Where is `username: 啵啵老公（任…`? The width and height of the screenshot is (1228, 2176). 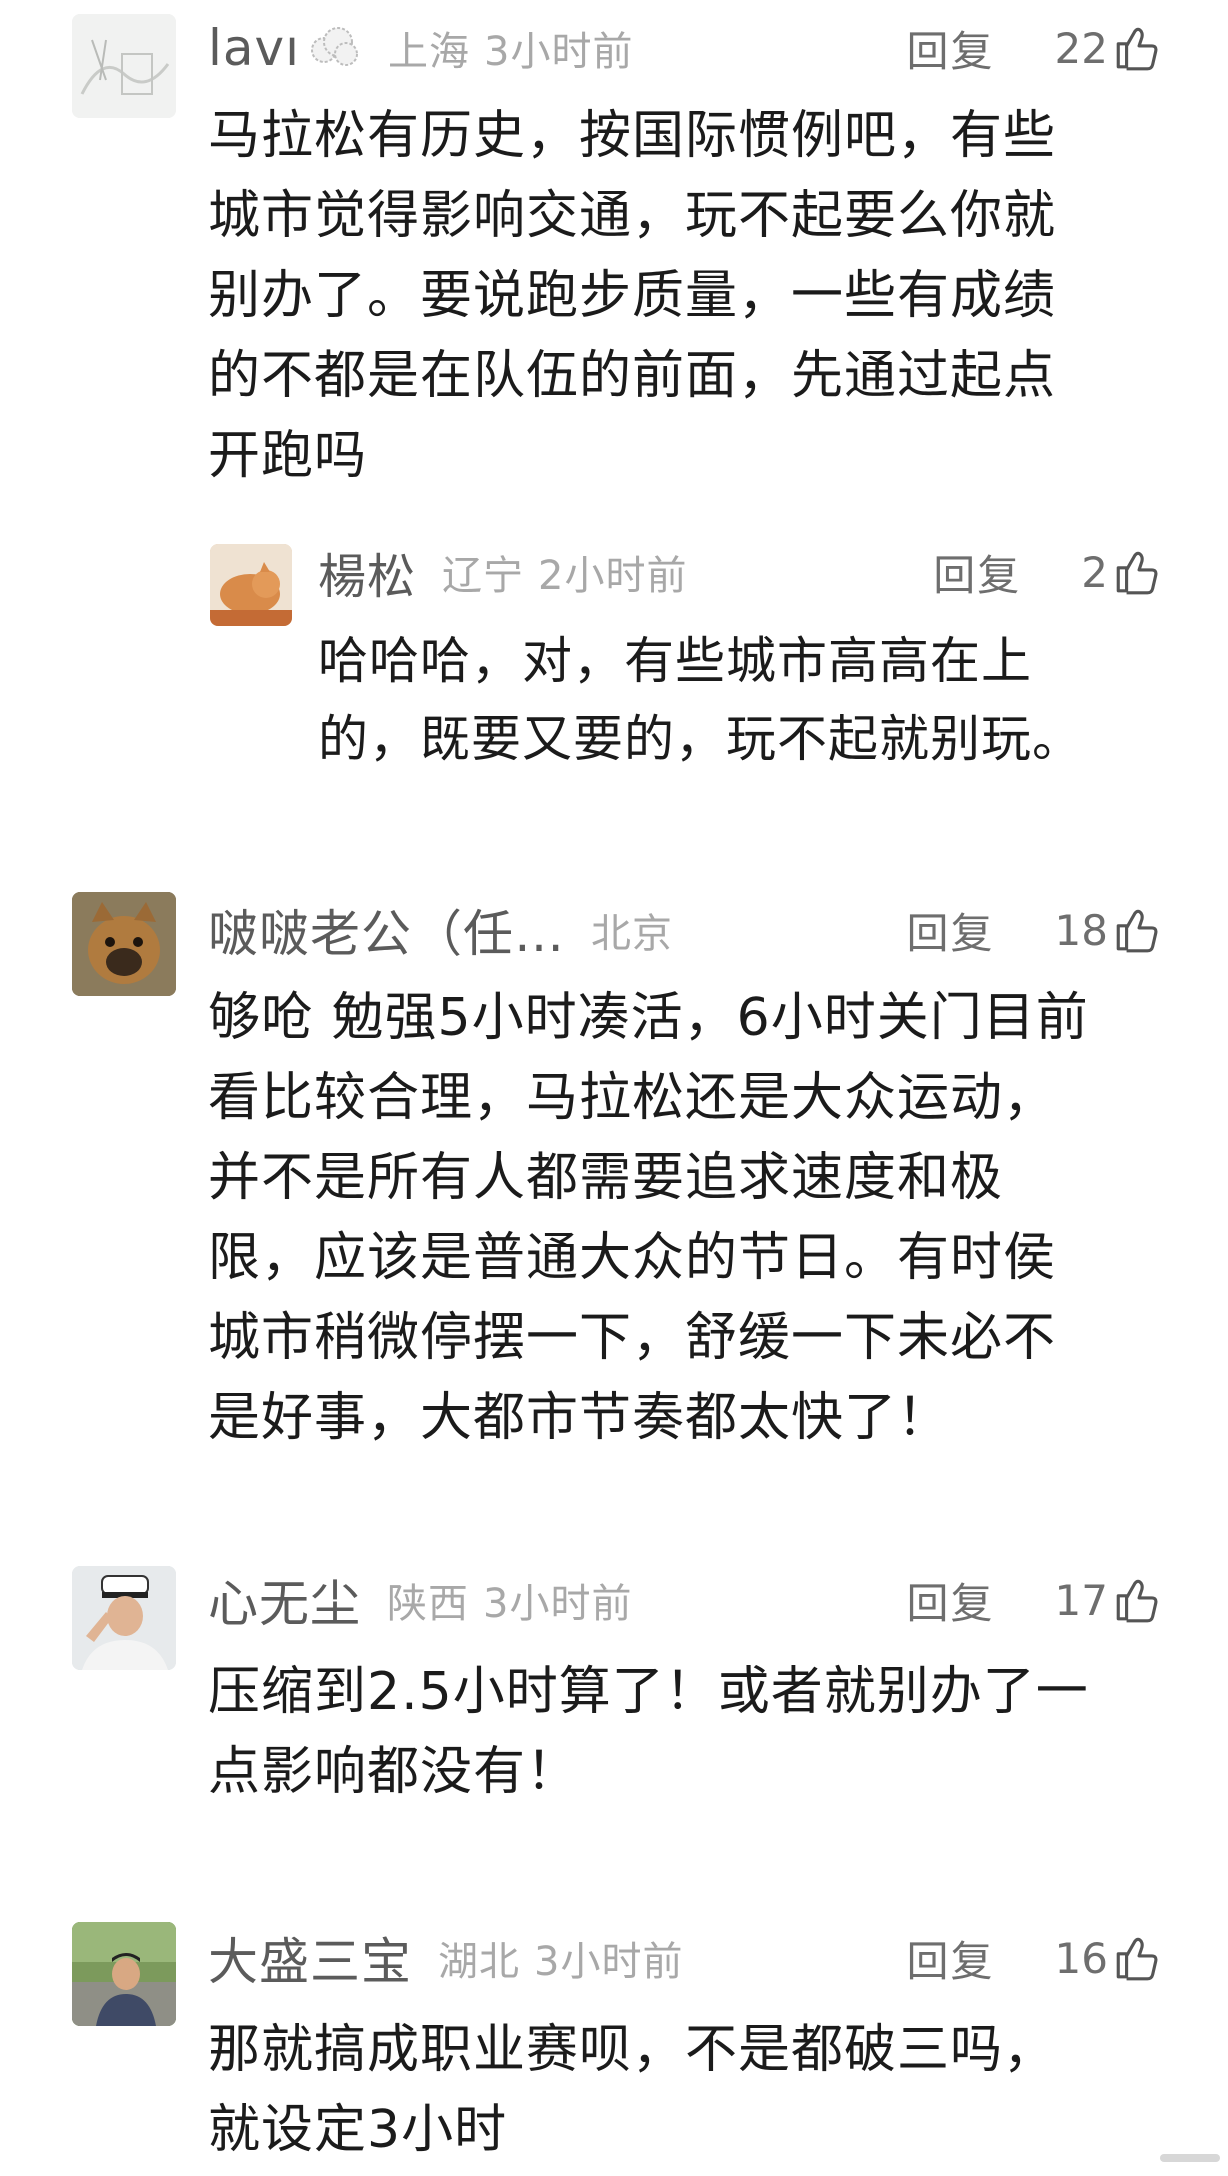 username: 啵啵老公（任… is located at coordinates (386, 930).